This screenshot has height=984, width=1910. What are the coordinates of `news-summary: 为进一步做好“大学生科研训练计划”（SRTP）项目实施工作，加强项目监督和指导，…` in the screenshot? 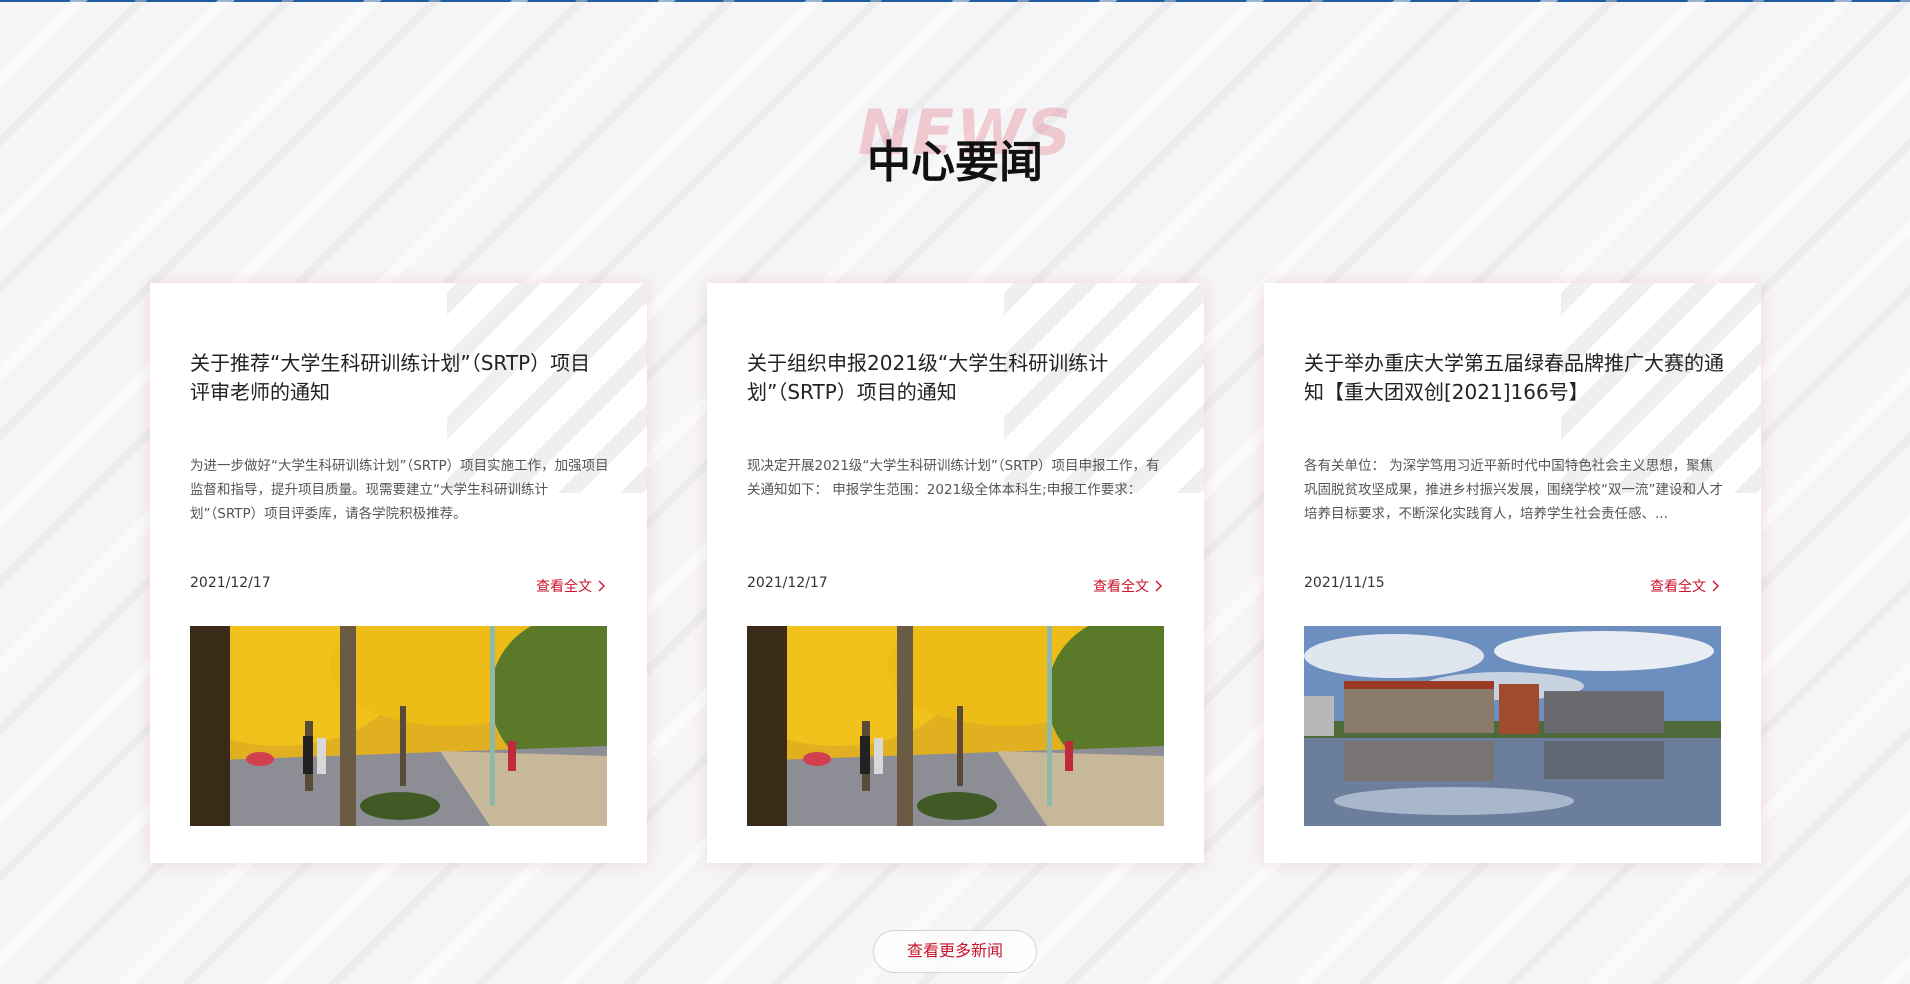 It's located at (399, 490).